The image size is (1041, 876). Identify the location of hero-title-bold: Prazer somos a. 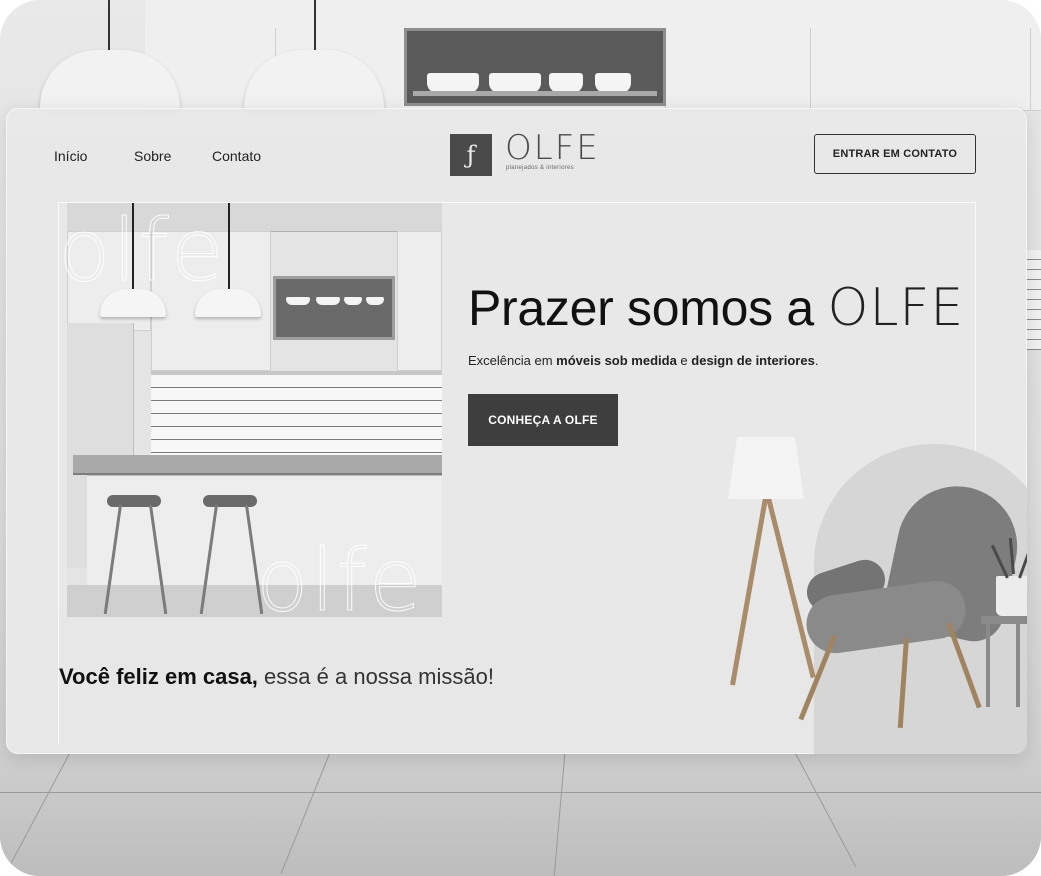
(648, 308).